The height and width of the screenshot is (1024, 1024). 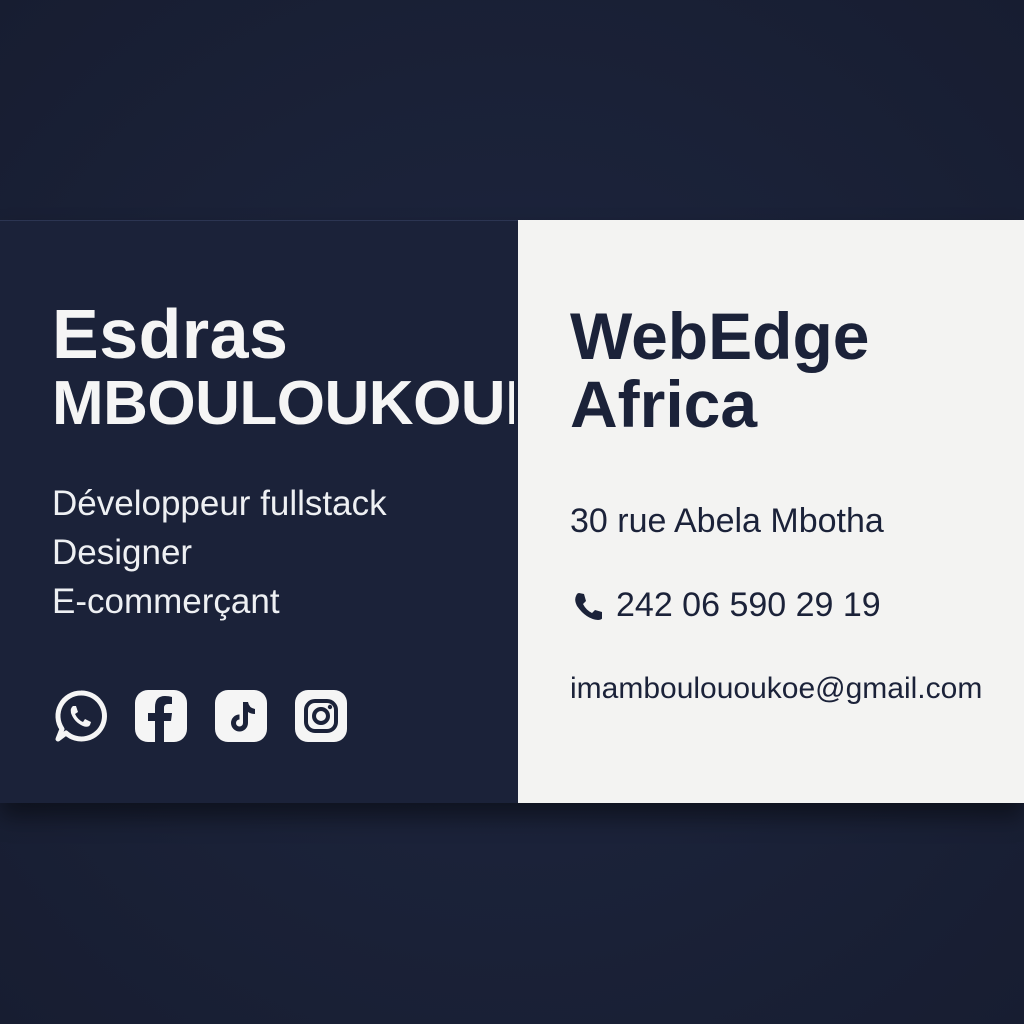 What do you see at coordinates (166, 601) in the screenshot?
I see `role-item: E-commerçant` at bounding box center [166, 601].